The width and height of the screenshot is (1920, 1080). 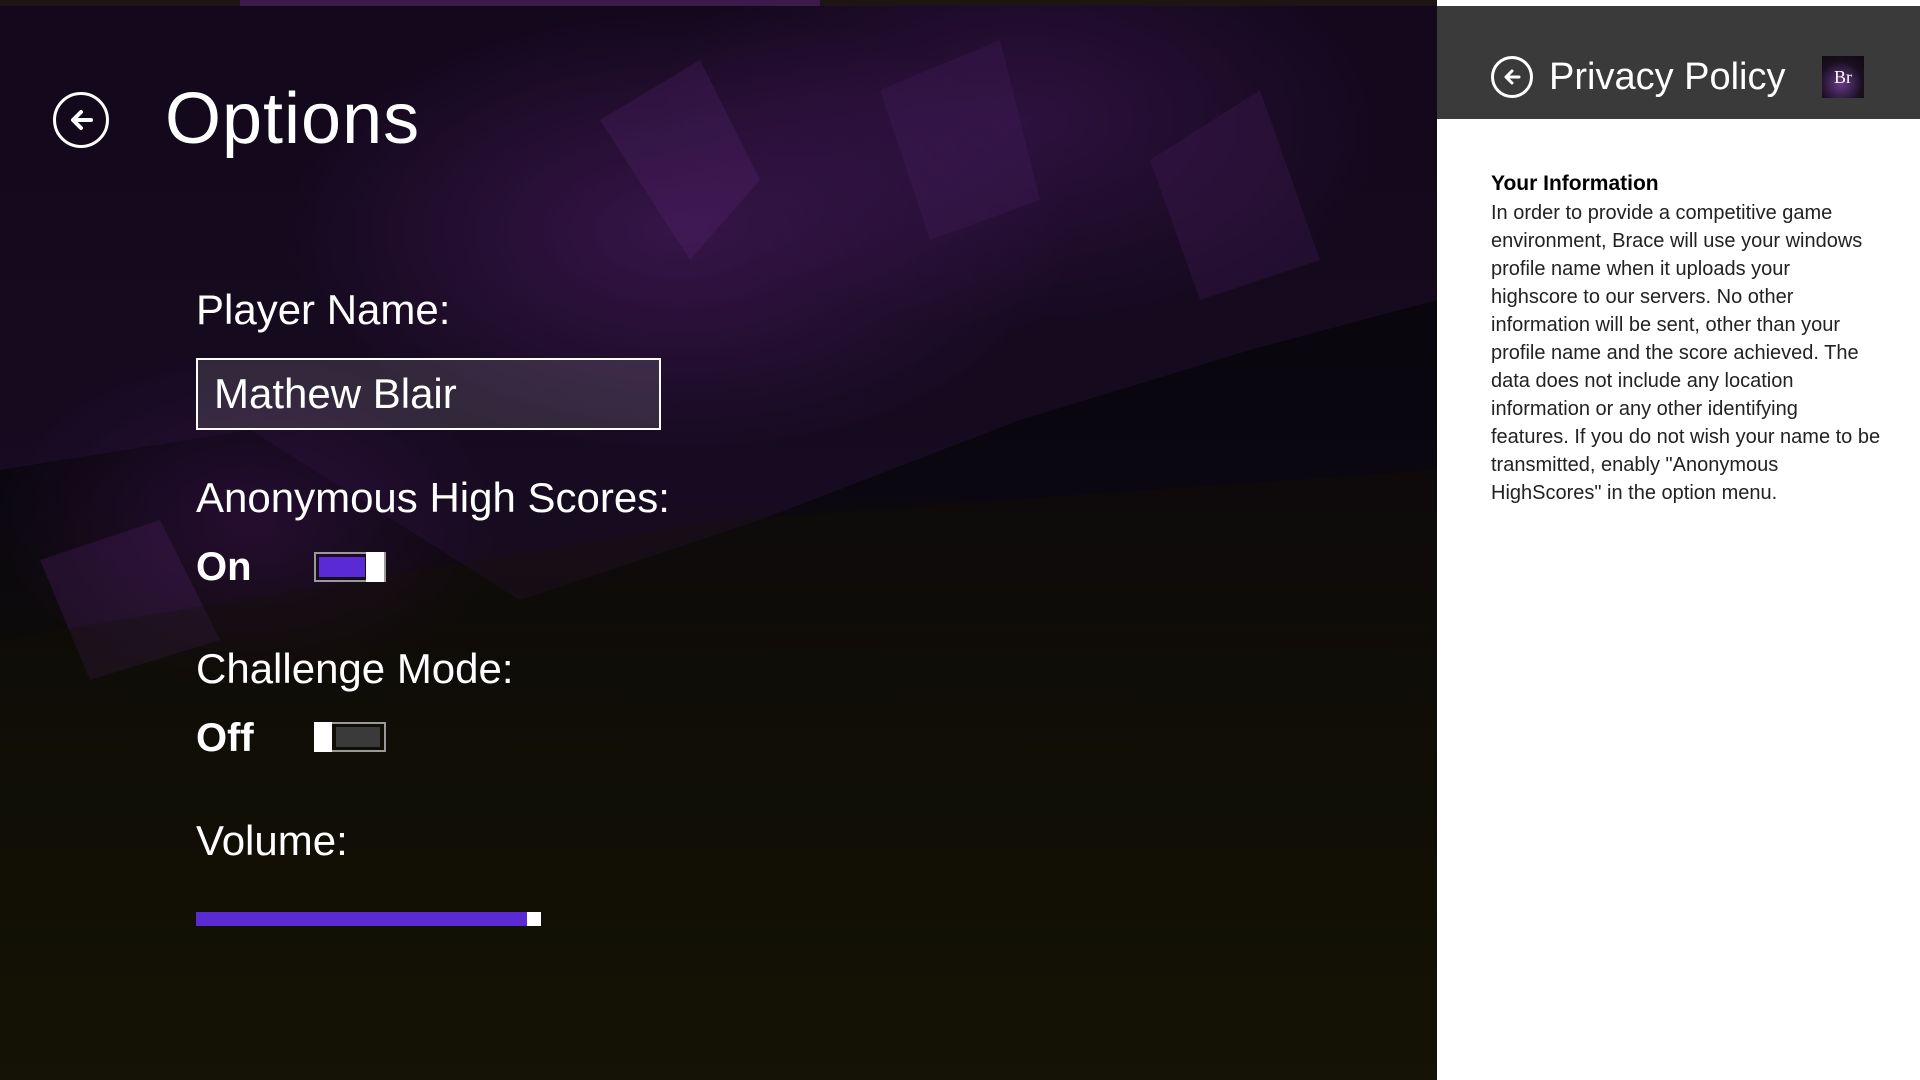 I want to click on challenge-mode-label: Challenge Mode:, so click(x=355, y=668).